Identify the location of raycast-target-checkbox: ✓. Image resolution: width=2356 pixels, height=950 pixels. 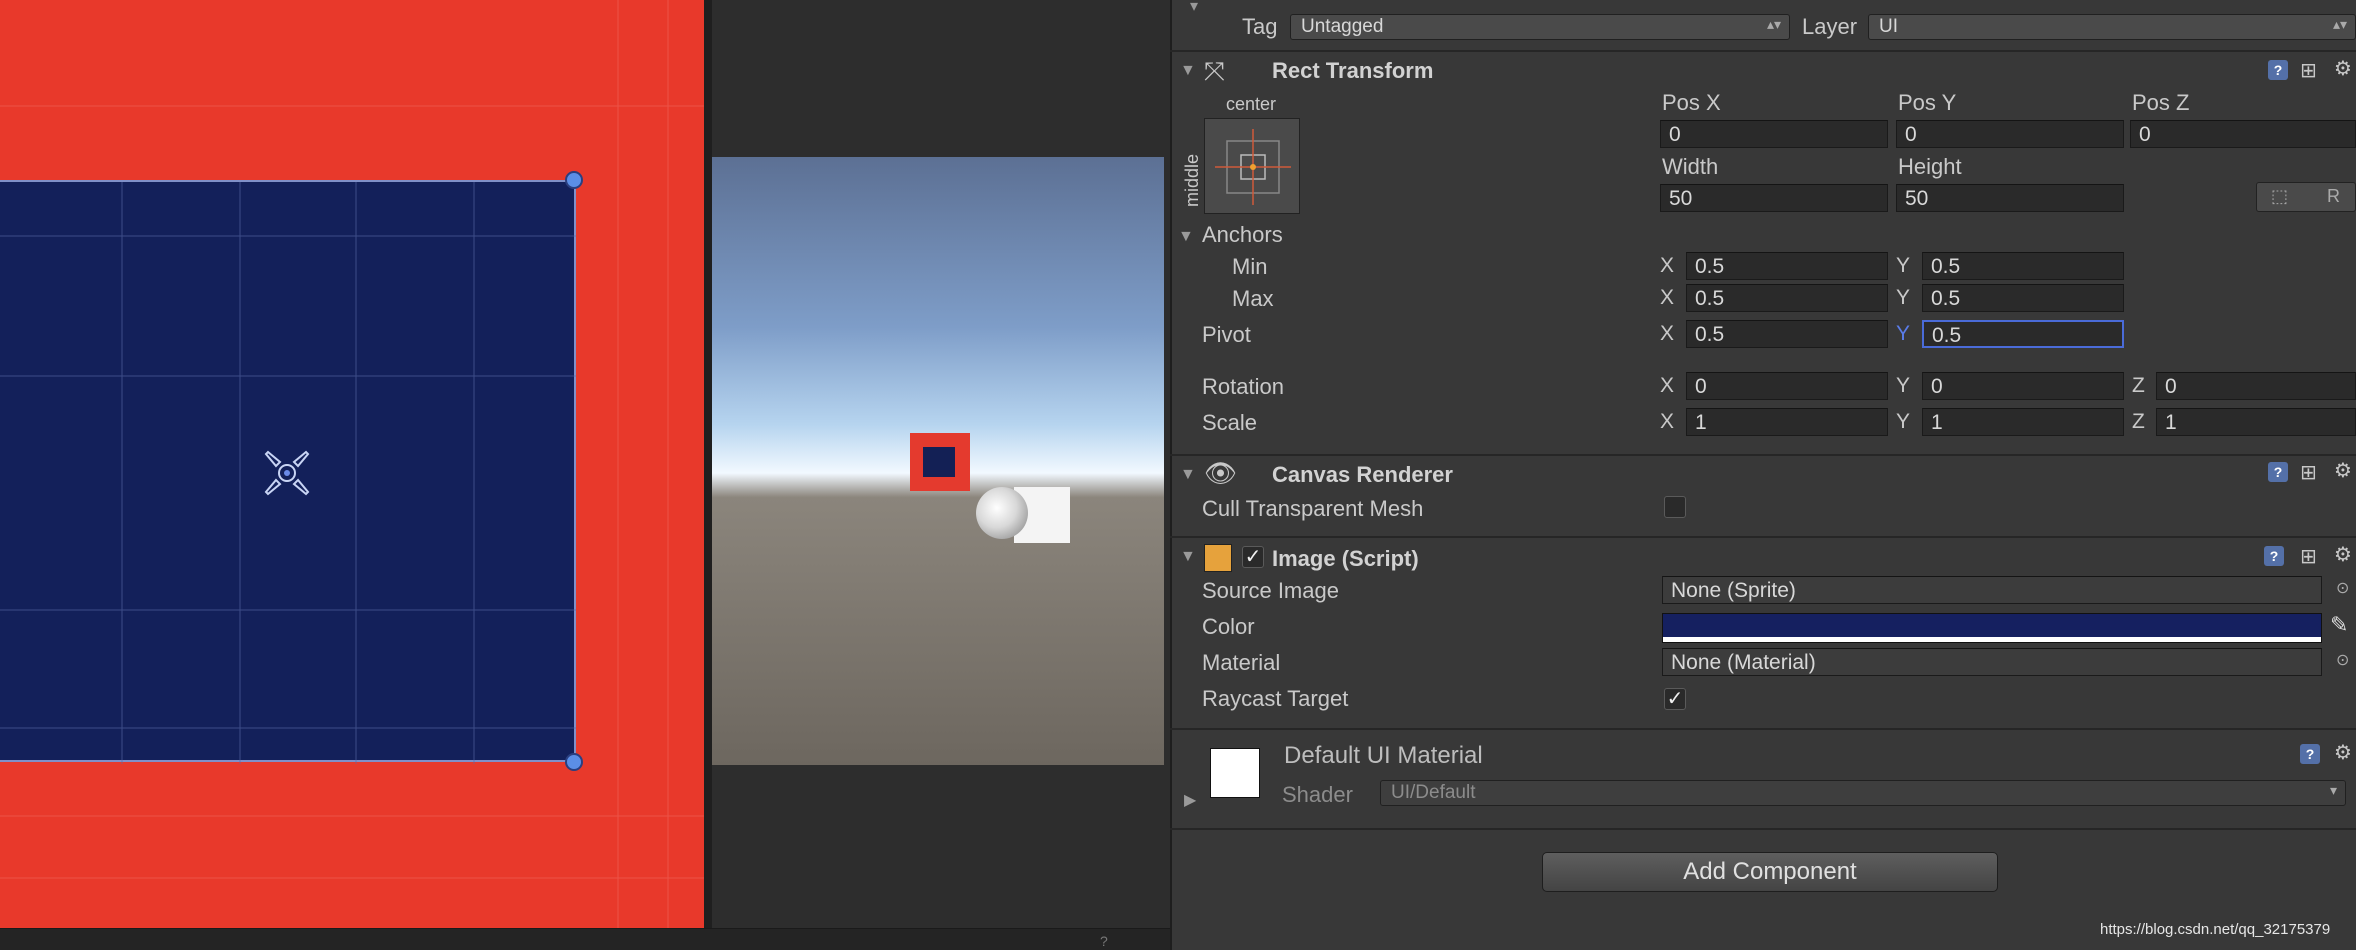
(1675, 699).